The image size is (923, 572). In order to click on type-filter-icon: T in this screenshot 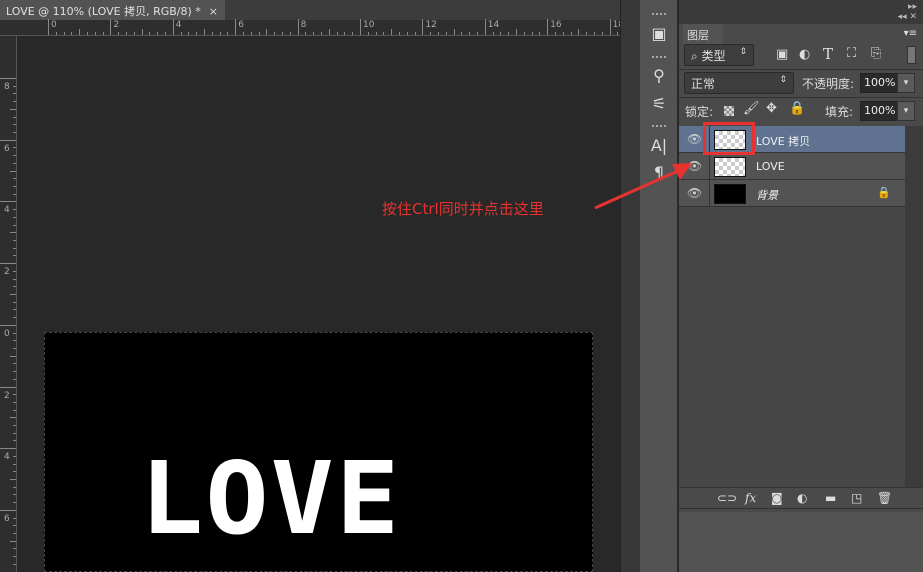, I will do `click(828, 54)`.